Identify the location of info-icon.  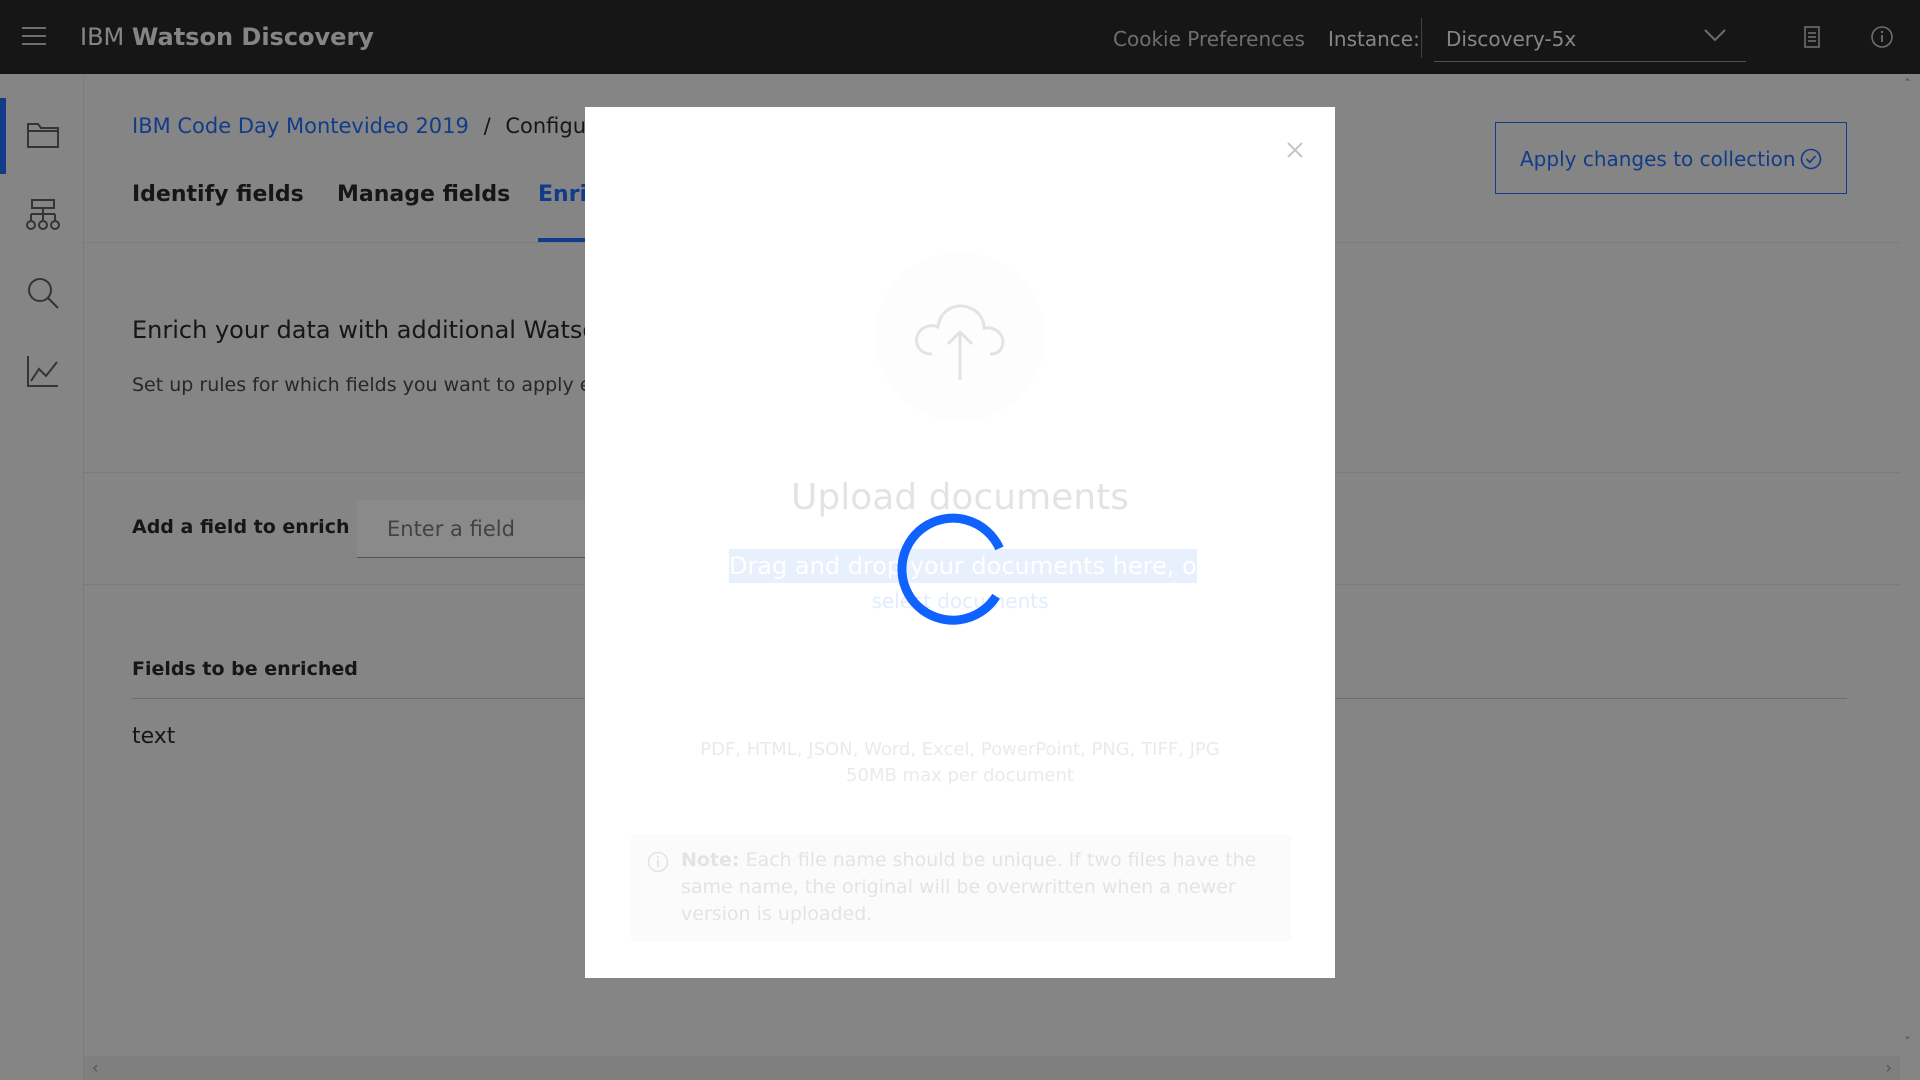
(658, 862).